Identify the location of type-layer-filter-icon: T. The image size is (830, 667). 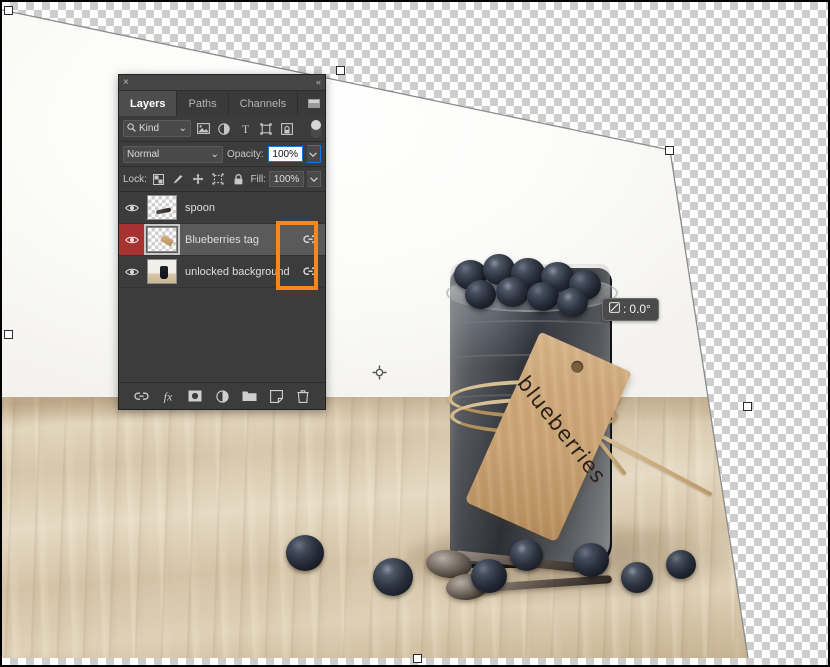
(245, 128).